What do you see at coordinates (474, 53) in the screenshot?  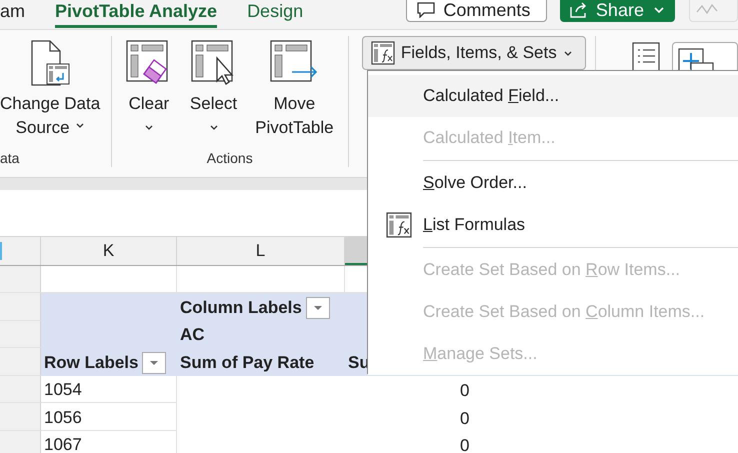 I see `fields-items-sets-button: Fields, Items, & Sets` at bounding box center [474, 53].